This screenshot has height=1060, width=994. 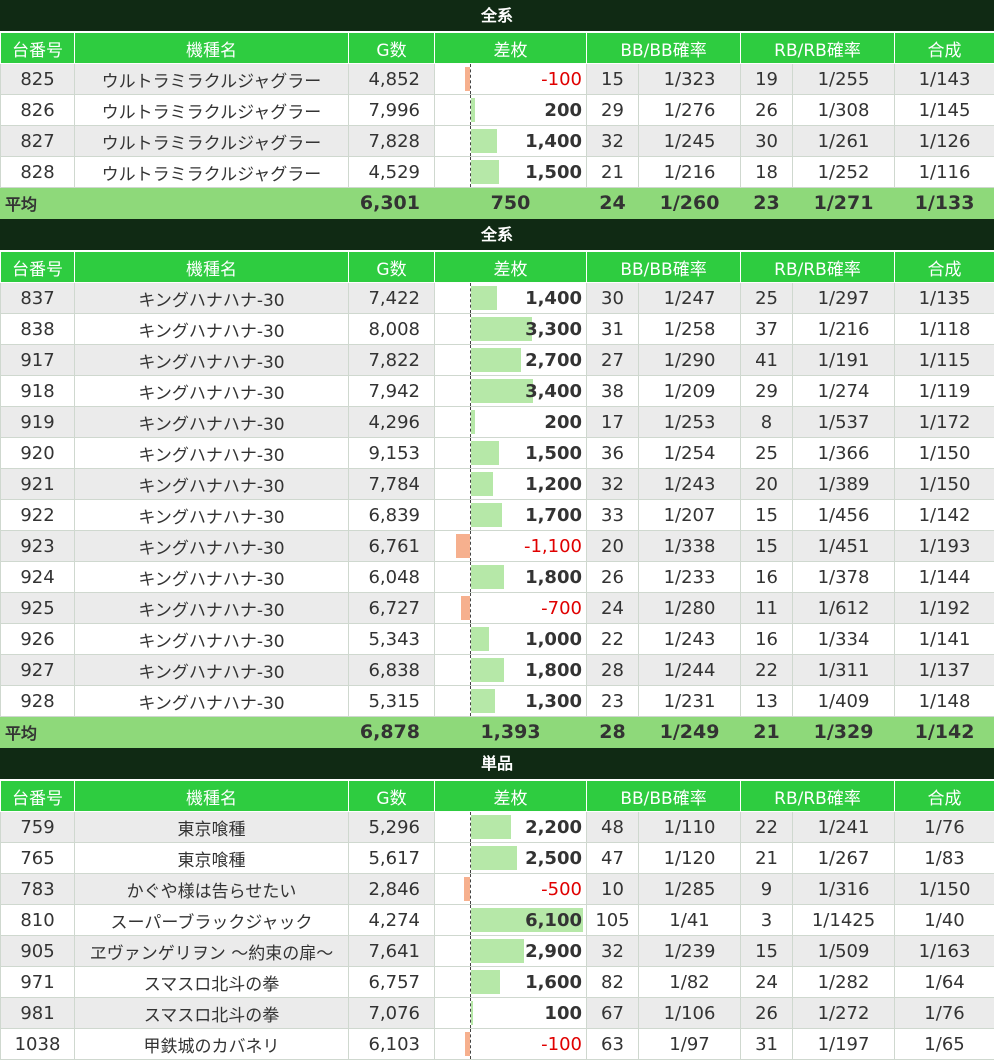 I want to click on diff-cell: 1,500, so click(x=511, y=453).